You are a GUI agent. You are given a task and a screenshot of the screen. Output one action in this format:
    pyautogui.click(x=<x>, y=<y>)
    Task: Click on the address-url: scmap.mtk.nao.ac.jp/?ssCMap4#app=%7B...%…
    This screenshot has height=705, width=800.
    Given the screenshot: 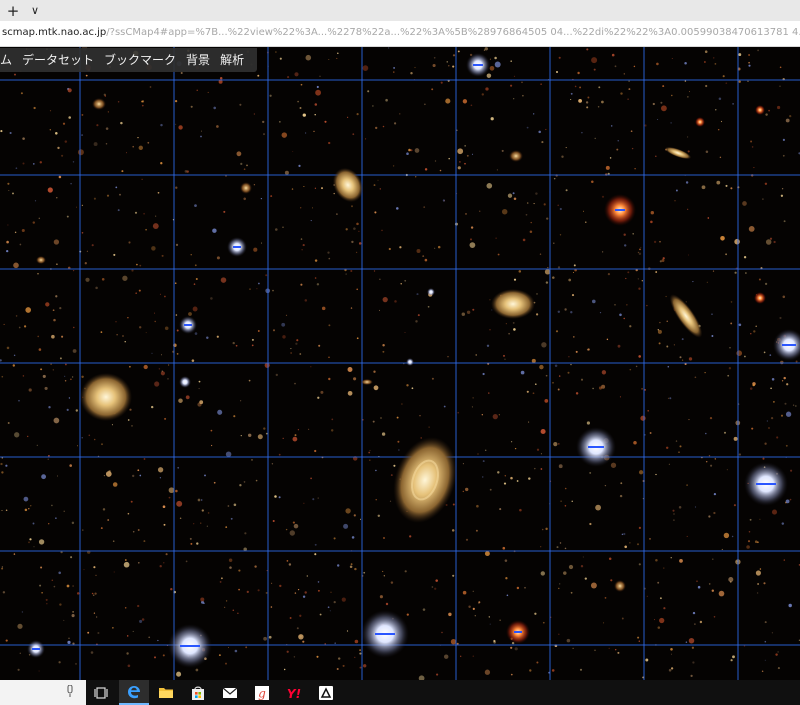 What is the action you would take?
    pyautogui.click(x=401, y=32)
    